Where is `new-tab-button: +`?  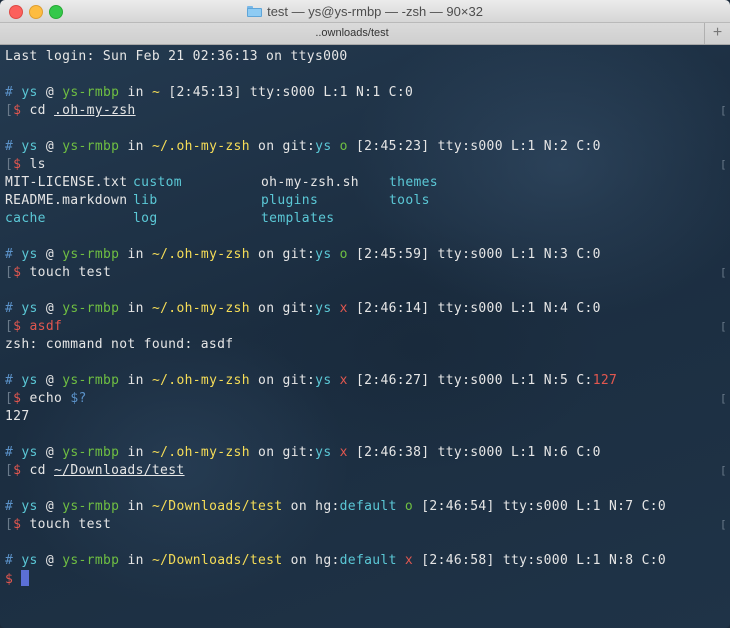 new-tab-button: + is located at coordinates (717, 33).